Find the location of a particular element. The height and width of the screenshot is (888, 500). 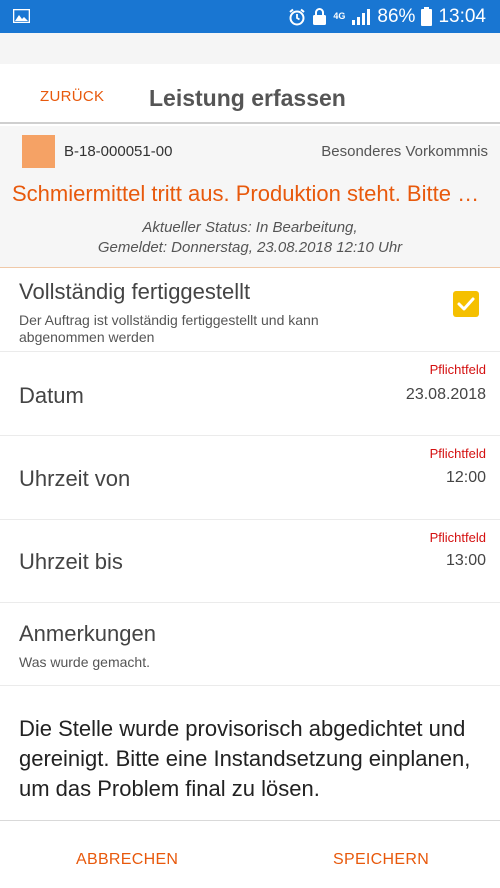

page-title: Leistung erfassen is located at coordinates (247, 98).